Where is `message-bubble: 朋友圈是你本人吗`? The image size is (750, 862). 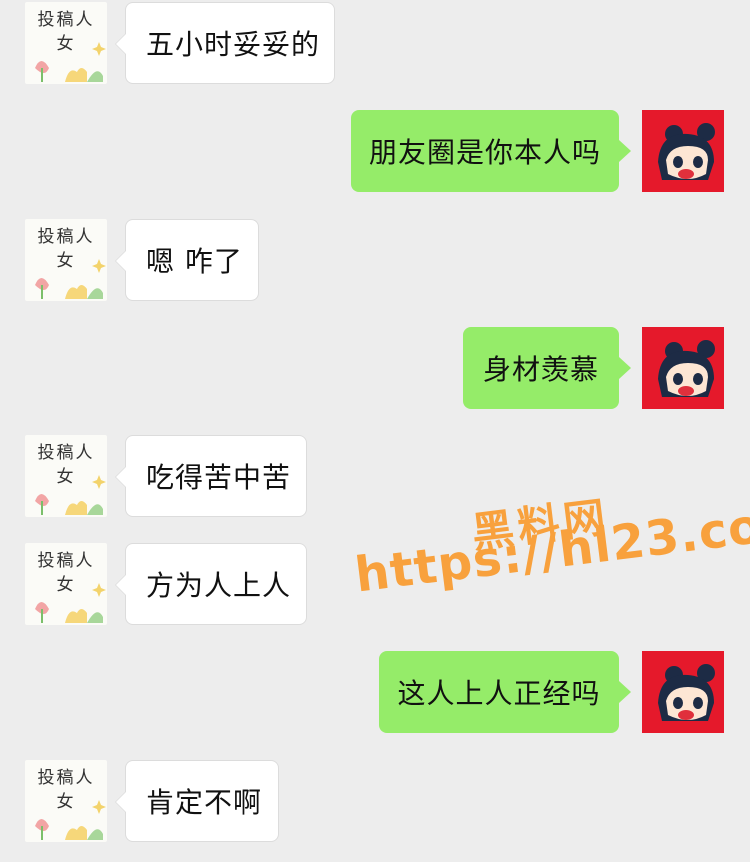 message-bubble: 朋友圈是你本人吗 is located at coordinates (491, 151).